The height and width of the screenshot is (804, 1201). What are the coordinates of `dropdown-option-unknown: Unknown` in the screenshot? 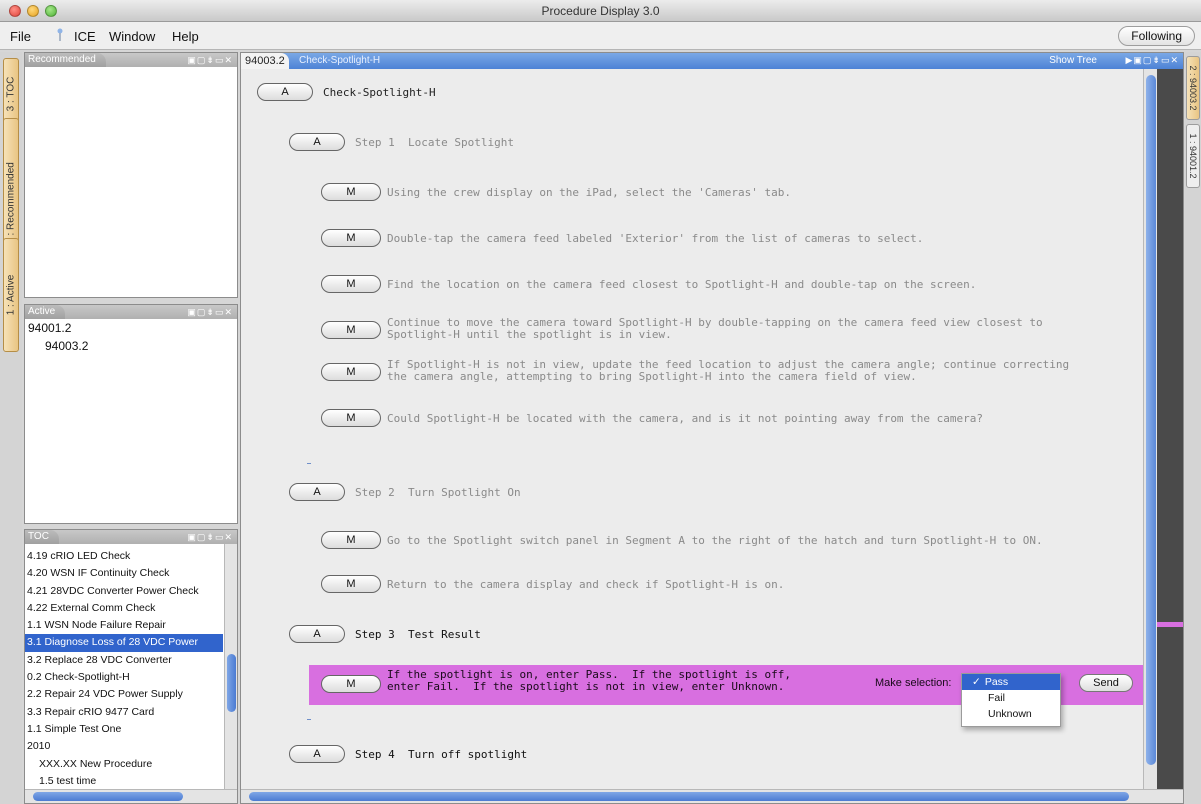 It's located at (1011, 714).